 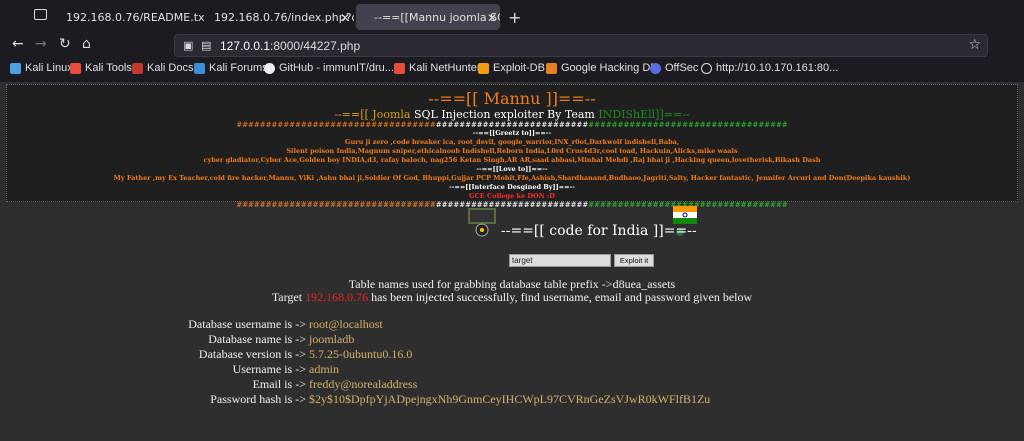 I want to click on tab-index-label: 192.168.0.76/index.php?optic, so click(x=284, y=17).